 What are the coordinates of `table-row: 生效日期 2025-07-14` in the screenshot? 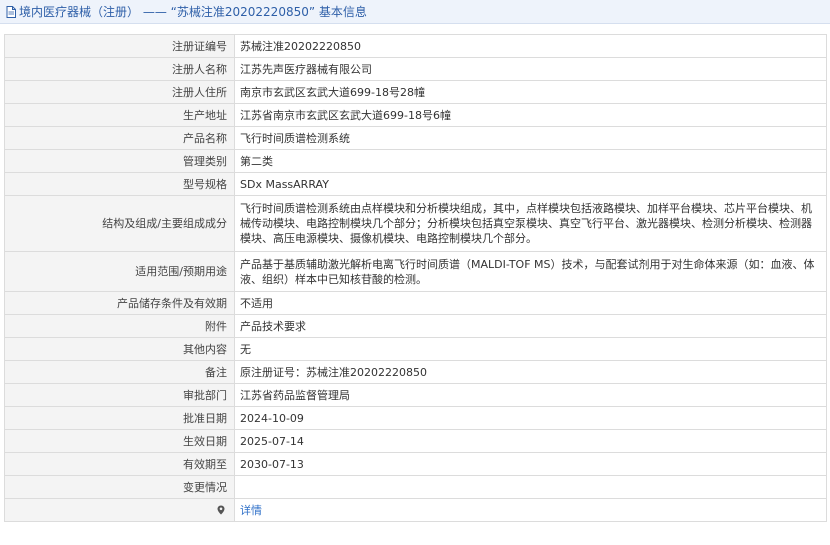 It's located at (415, 441).